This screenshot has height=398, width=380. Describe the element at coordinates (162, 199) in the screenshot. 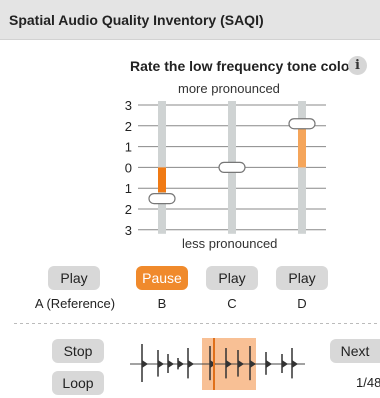

I see `slider-handle-b` at that location.